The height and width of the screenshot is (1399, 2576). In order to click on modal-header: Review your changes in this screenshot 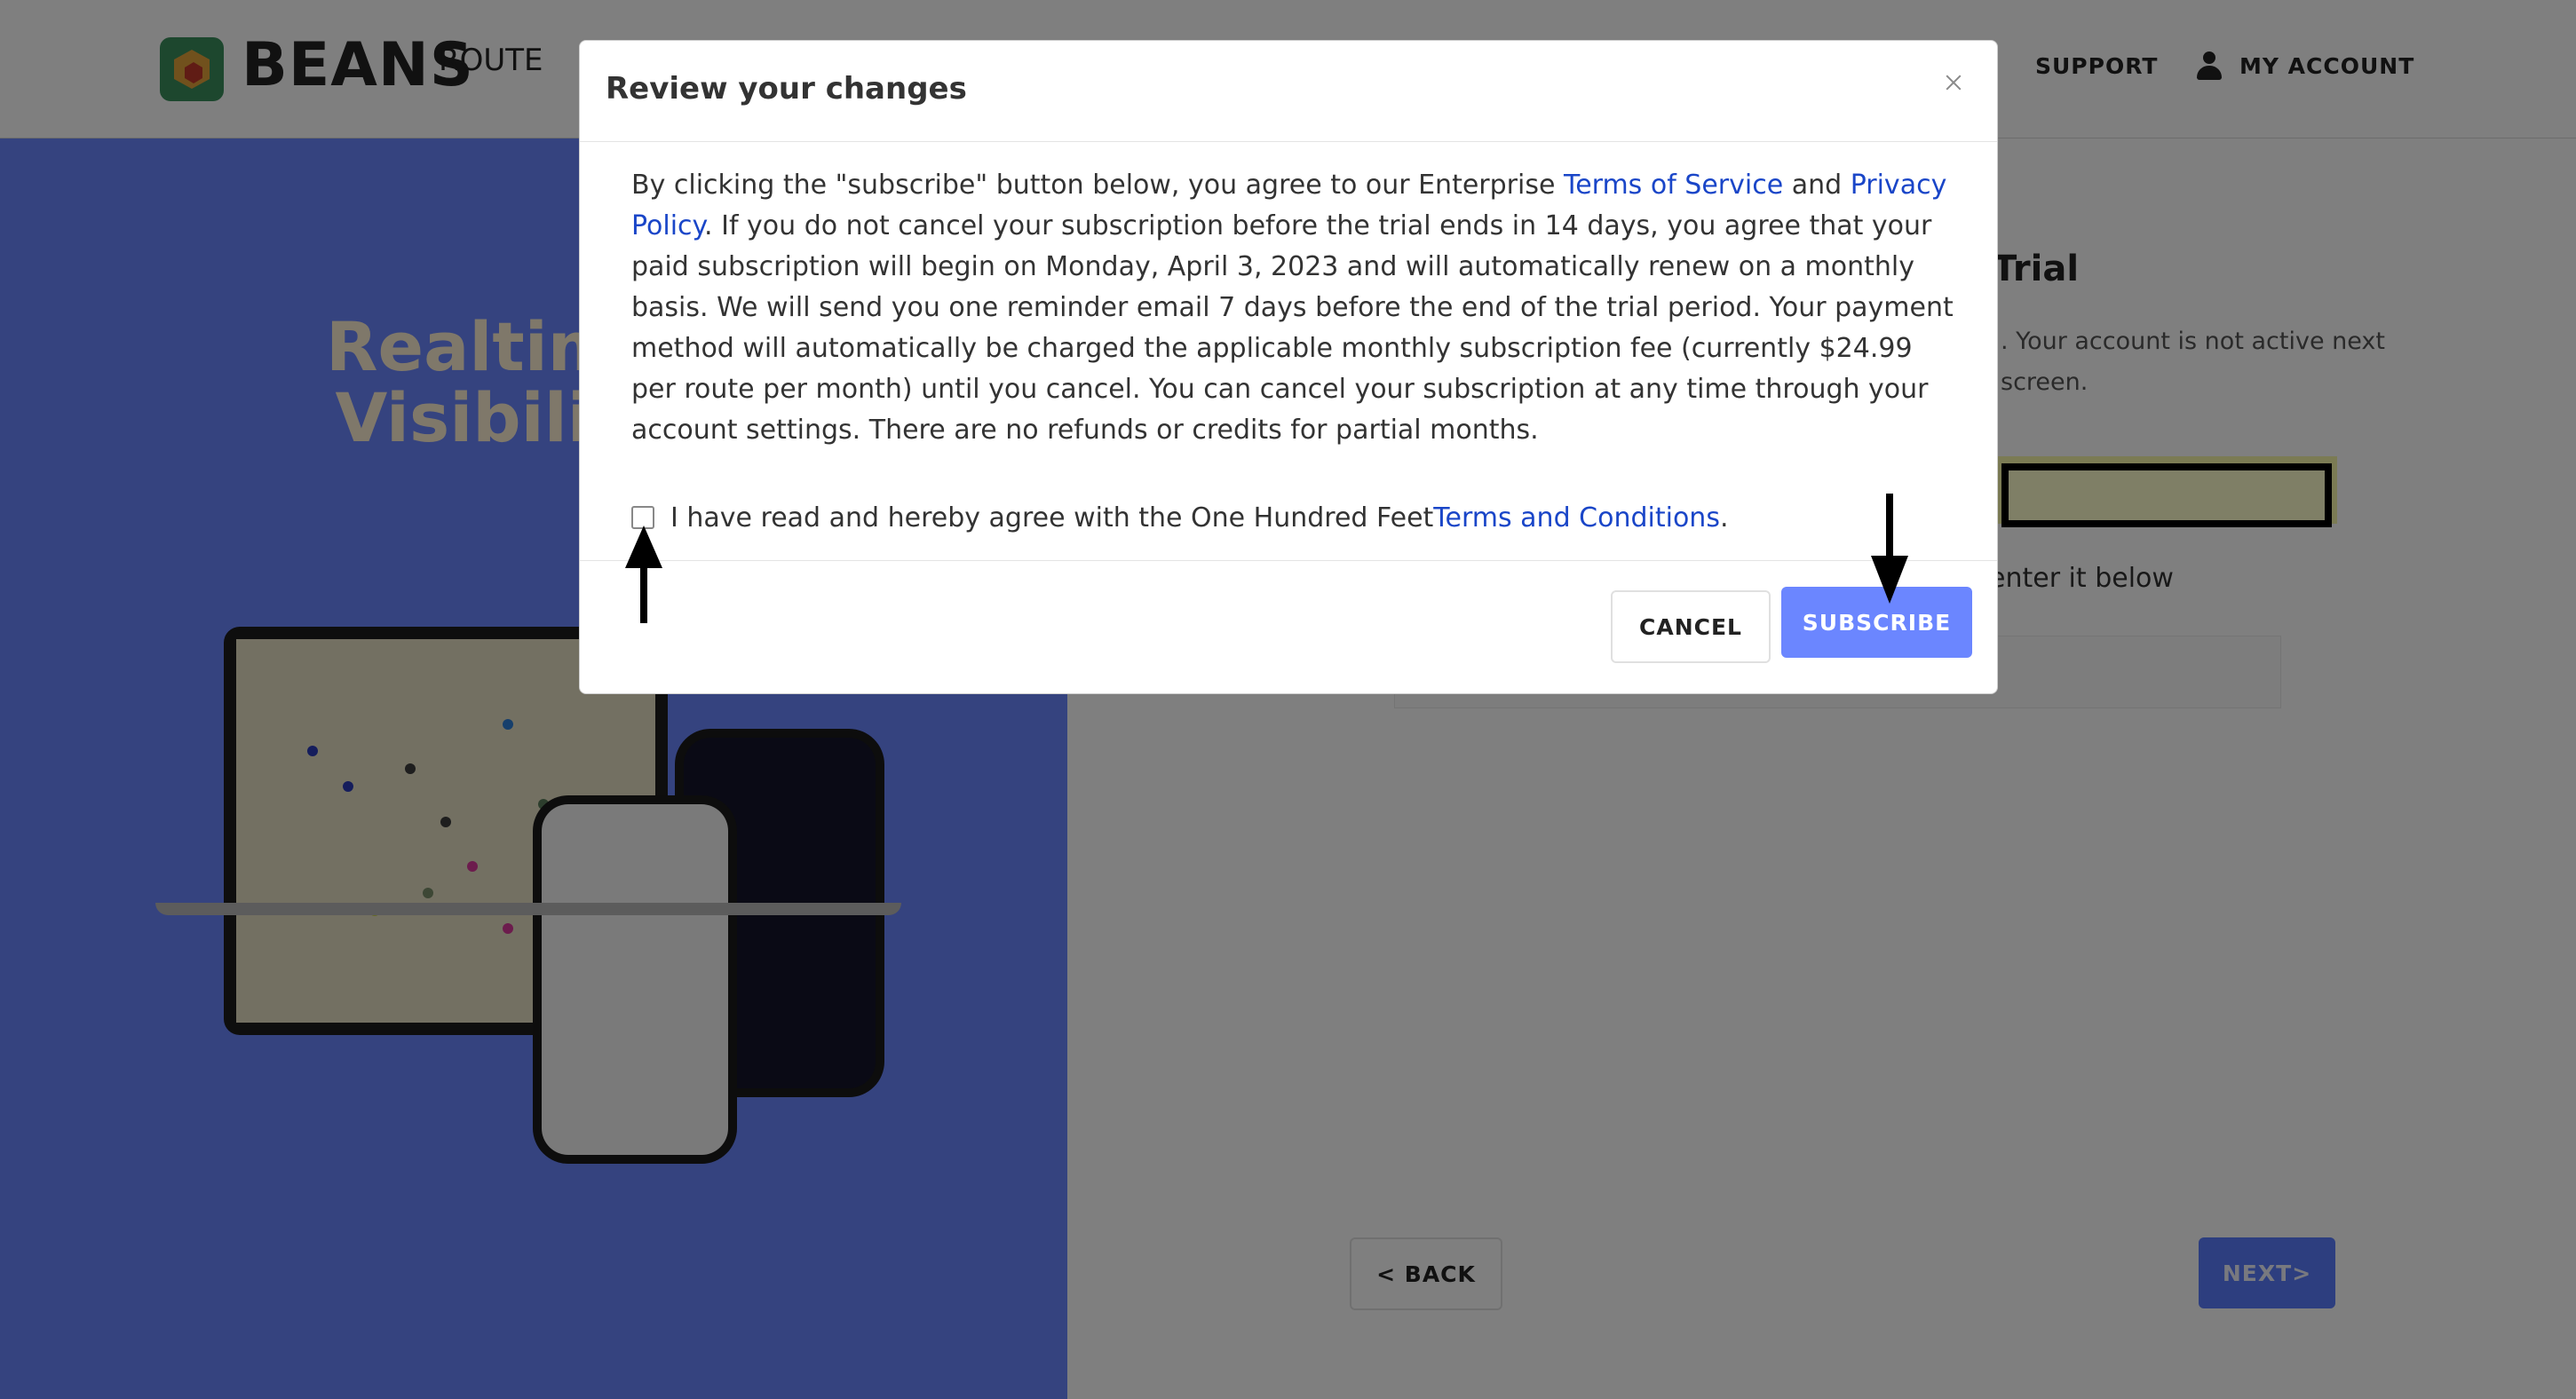, I will do `click(1289, 92)`.